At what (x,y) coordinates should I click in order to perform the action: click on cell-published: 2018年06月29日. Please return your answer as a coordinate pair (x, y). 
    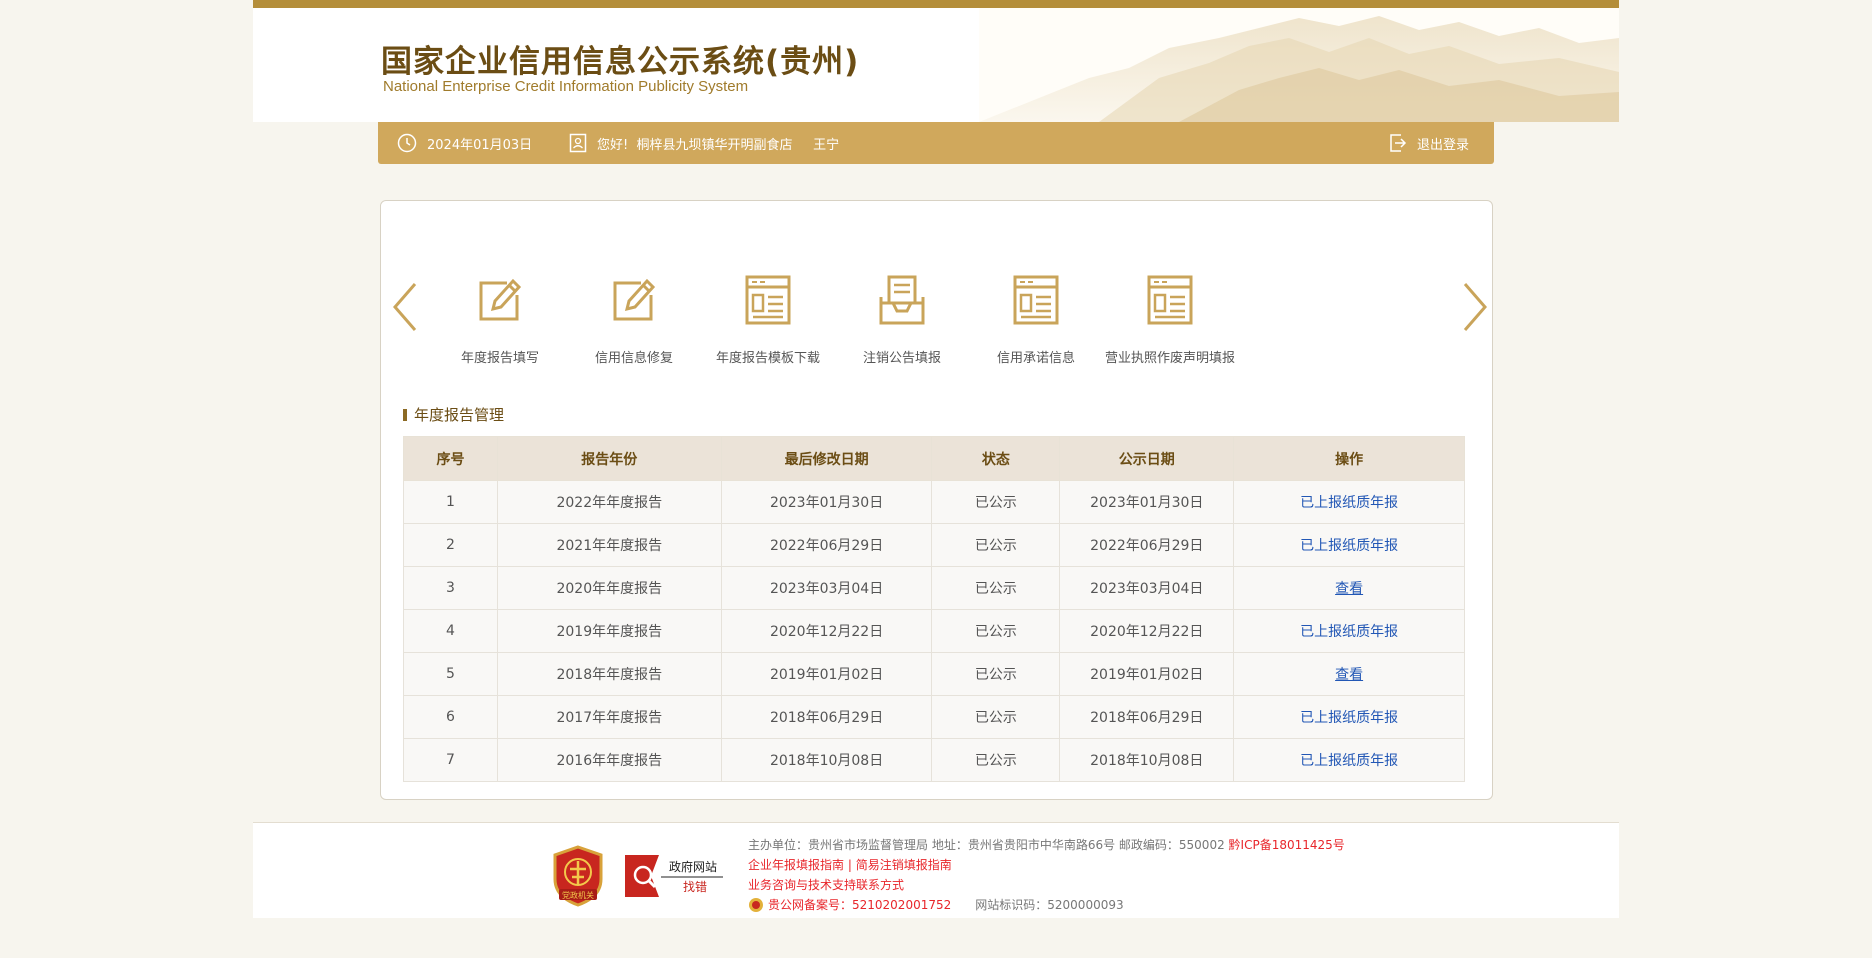
    Looking at the image, I should click on (1147, 717).